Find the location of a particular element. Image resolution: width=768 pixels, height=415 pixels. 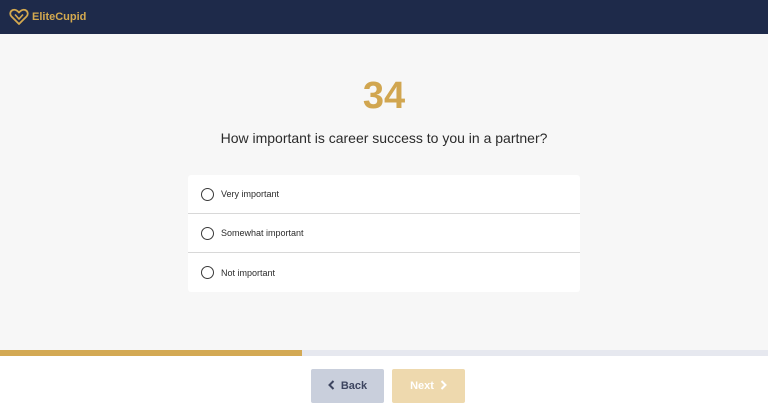

heart-icon is located at coordinates (19, 17).